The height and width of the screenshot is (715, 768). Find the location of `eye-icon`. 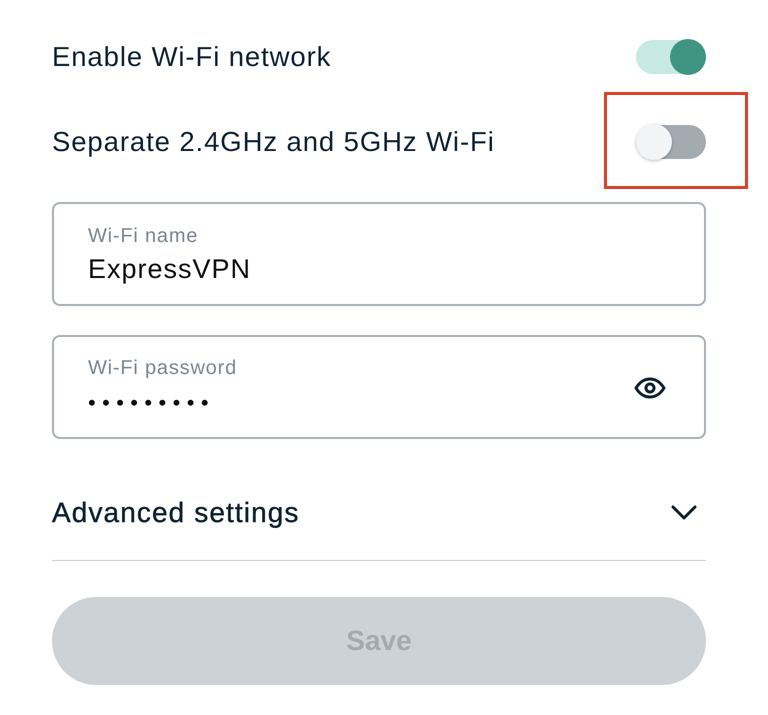

eye-icon is located at coordinates (650, 388).